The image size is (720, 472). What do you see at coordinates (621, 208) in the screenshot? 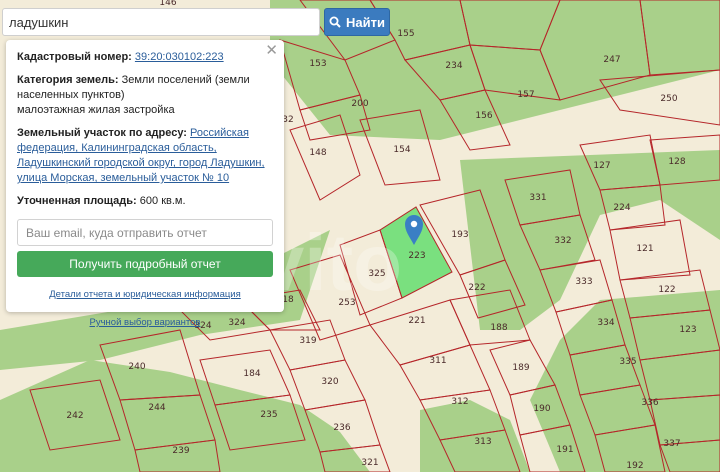
I see `parcel-label: 224` at bounding box center [621, 208].